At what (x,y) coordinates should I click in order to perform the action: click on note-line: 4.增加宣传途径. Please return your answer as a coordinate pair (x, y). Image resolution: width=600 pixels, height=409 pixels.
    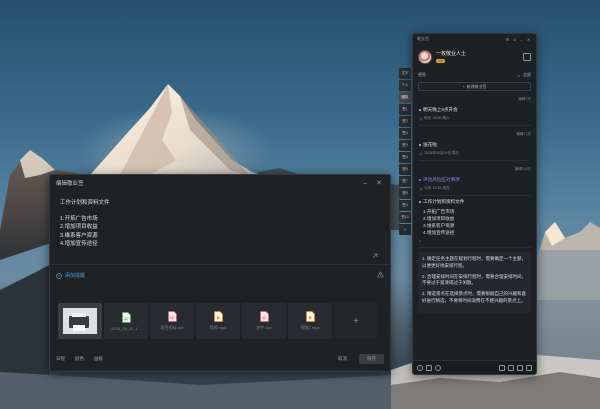
    Looking at the image, I should click on (439, 232).